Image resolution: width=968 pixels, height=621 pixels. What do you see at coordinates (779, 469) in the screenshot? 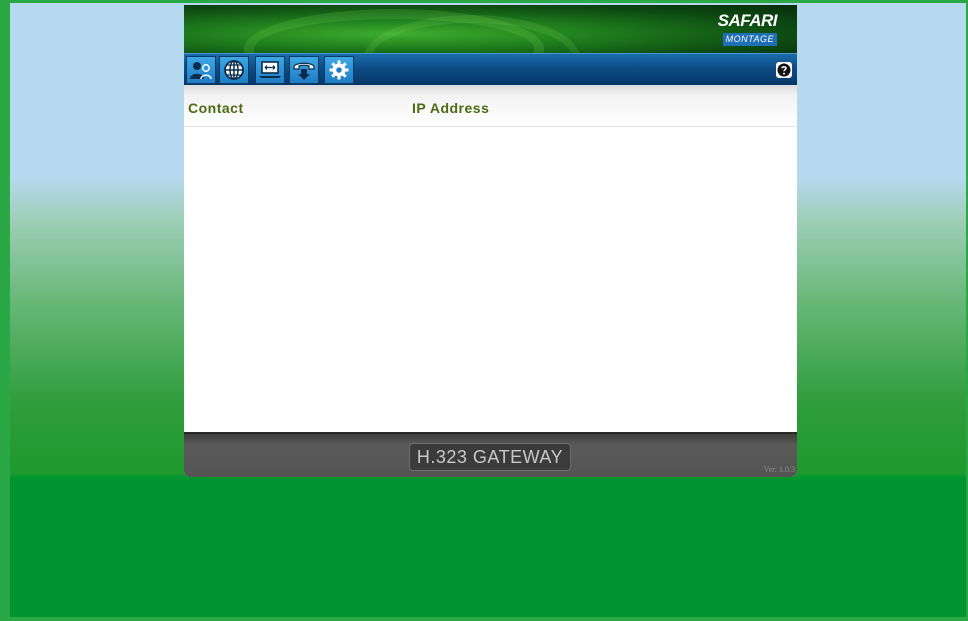
I see `version-text: Ver: 1.0.3` at bounding box center [779, 469].